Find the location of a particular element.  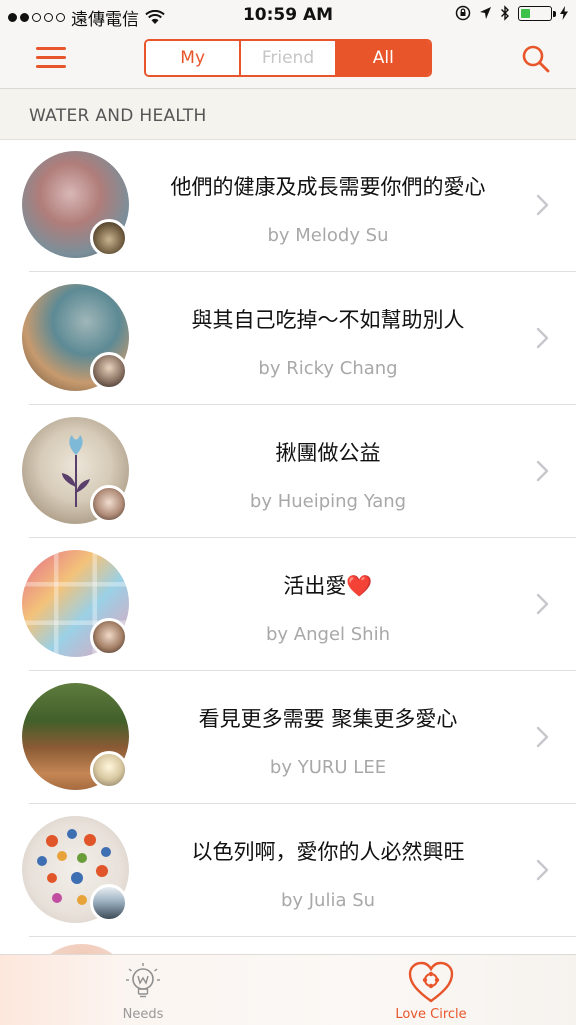

lightbulb-icon is located at coordinates (143, 980).